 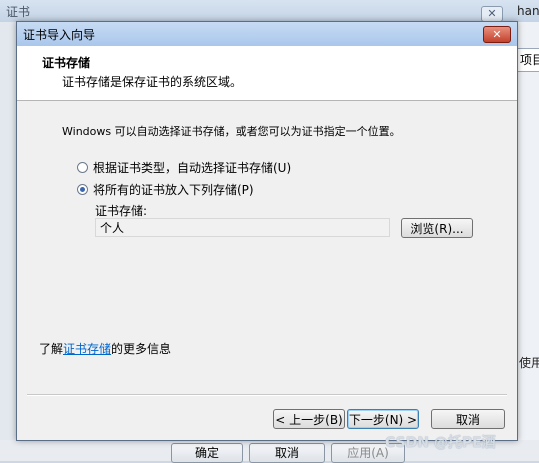 What do you see at coordinates (82, 167) in the screenshot?
I see `radio-auto-select` at bounding box center [82, 167].